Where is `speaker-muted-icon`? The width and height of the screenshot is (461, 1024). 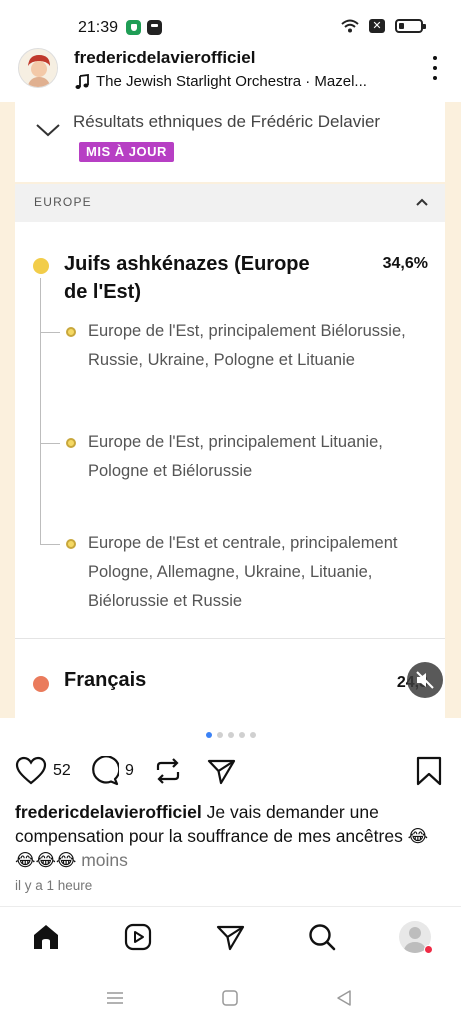 speaker-muted-icon is located at coordinates (425, 680).